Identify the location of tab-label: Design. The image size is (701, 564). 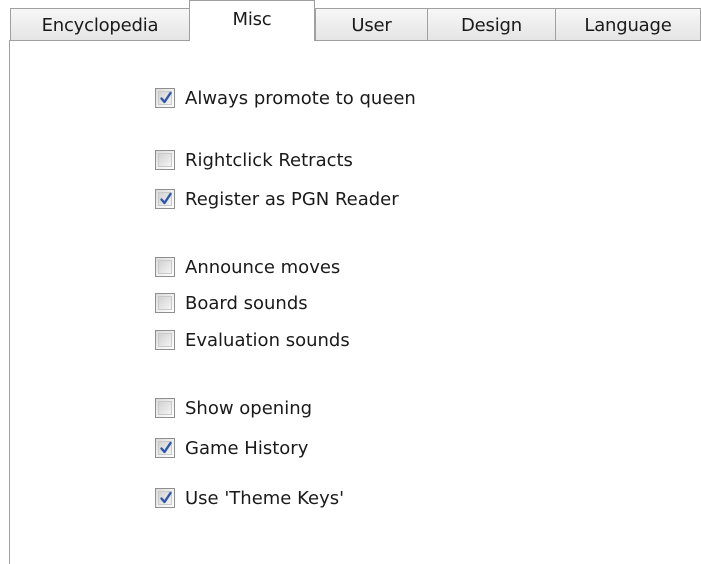
(491, 25).